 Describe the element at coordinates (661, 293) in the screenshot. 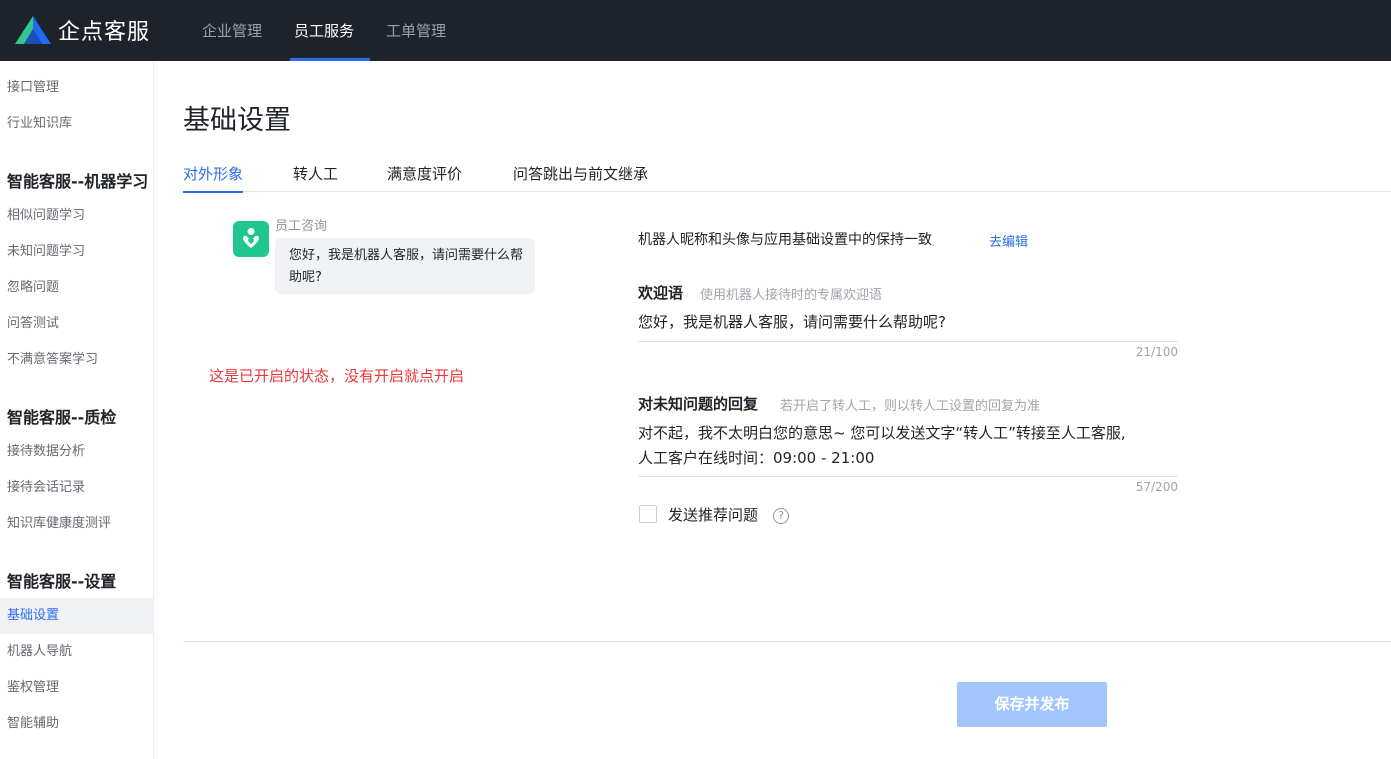

I see `welcome-label: 欢迎语` at that location.